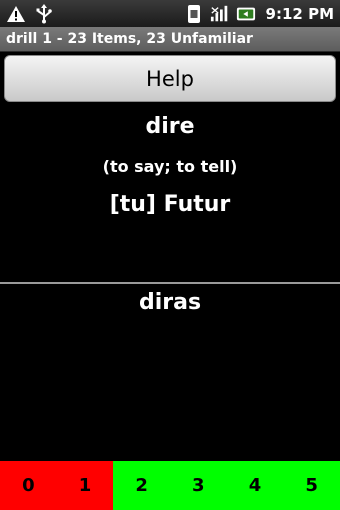 This screenshot has width=340, height=510. What do you see at coordinates (194, 14) in the screenshot?
I see `sim-icon` at bounding box center [194, 14].